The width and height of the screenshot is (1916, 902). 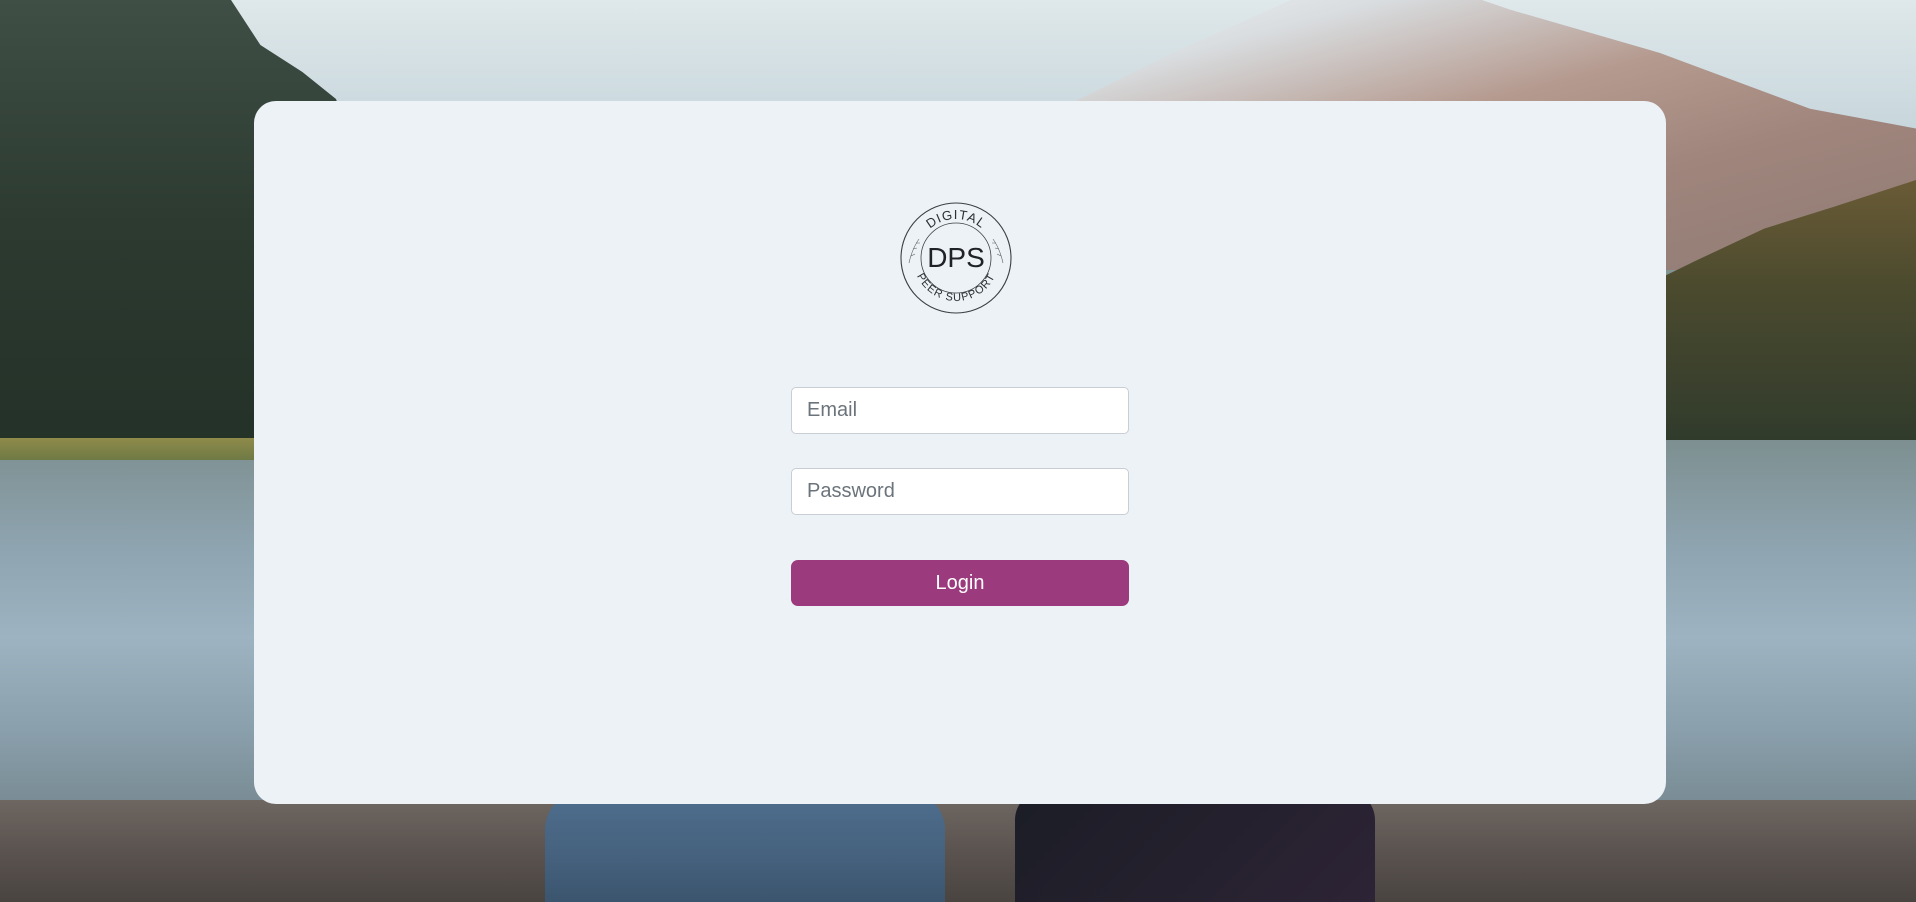 What do you see at coordinates (914, 251) in the screenshot?
I see `laurel-left-icon` at bounding box center [914, 251].